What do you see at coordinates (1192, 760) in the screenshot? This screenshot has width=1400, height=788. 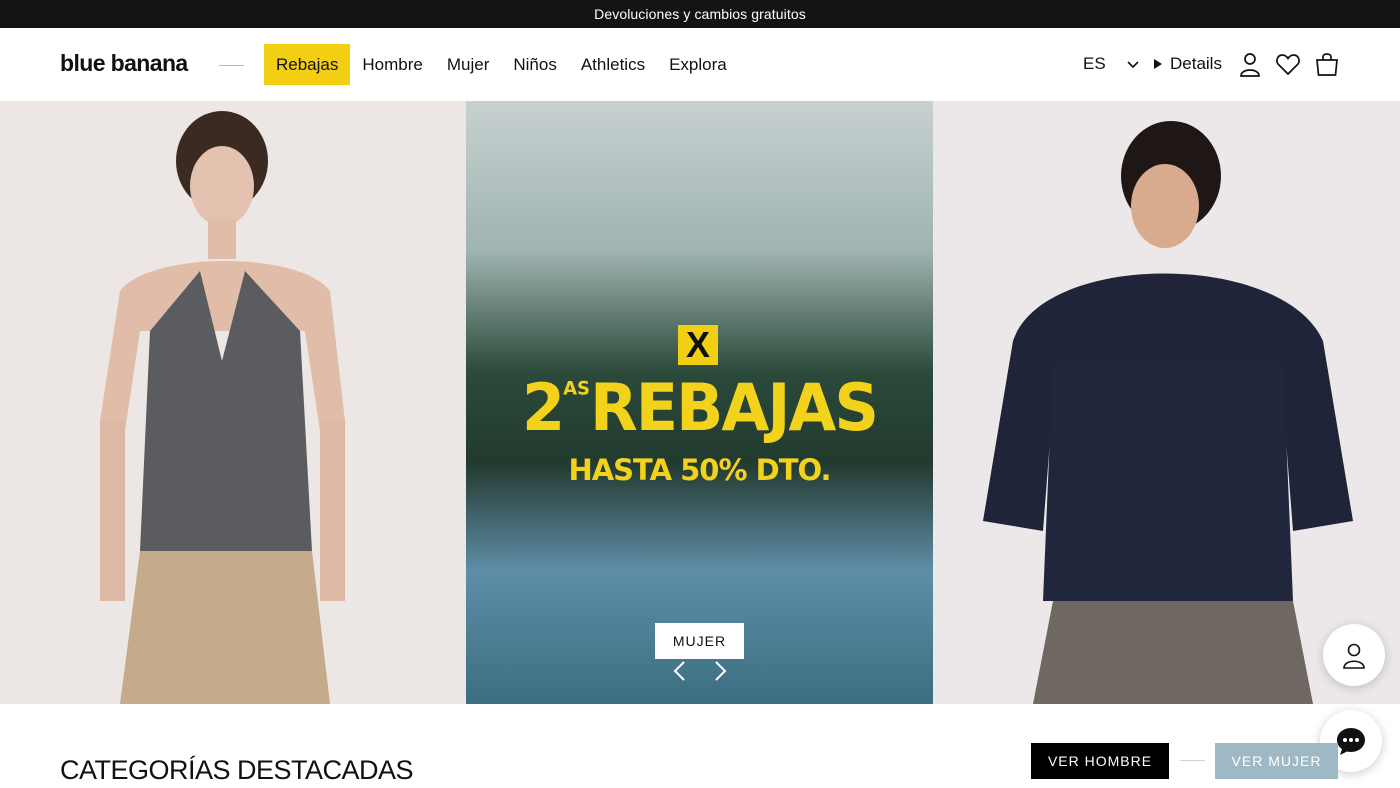 I see `button-divider` at bounding box center [1192, 760].